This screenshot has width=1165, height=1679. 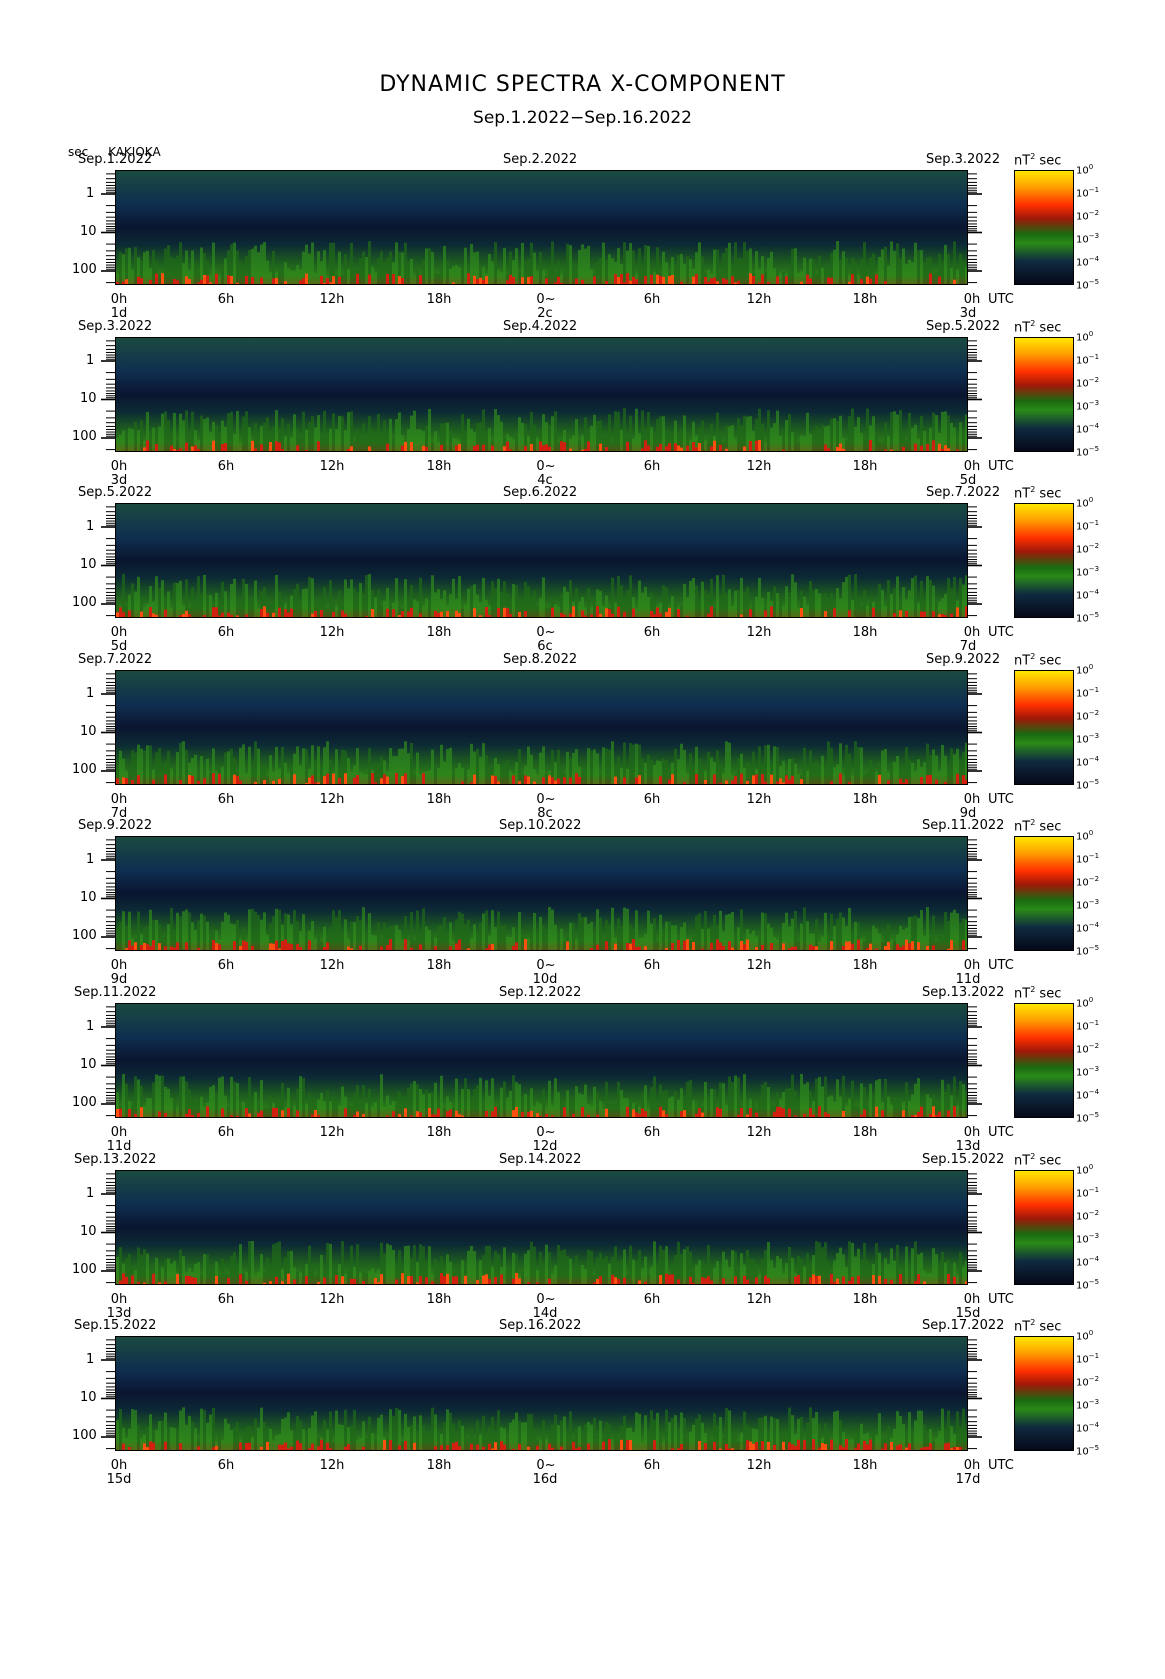 What do you see at coordinates (119, 1132) in the screenshot?
I see `x-tick-label: 0h` at bounding box center [119, 1132].